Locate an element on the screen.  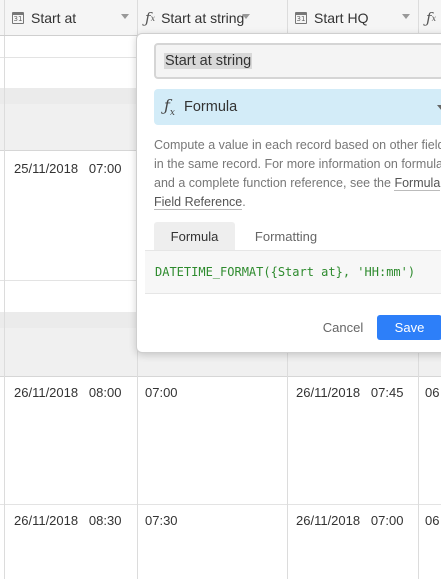
cell-start-at: 26/11/2018 08:30 is located at coordinates (67, 520).